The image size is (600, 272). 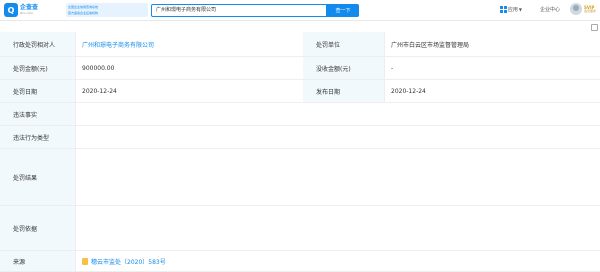 I want to click on table-row: 处罚金额(元) 900000.00 没收金额(元) -, so click(x=300, y=68).